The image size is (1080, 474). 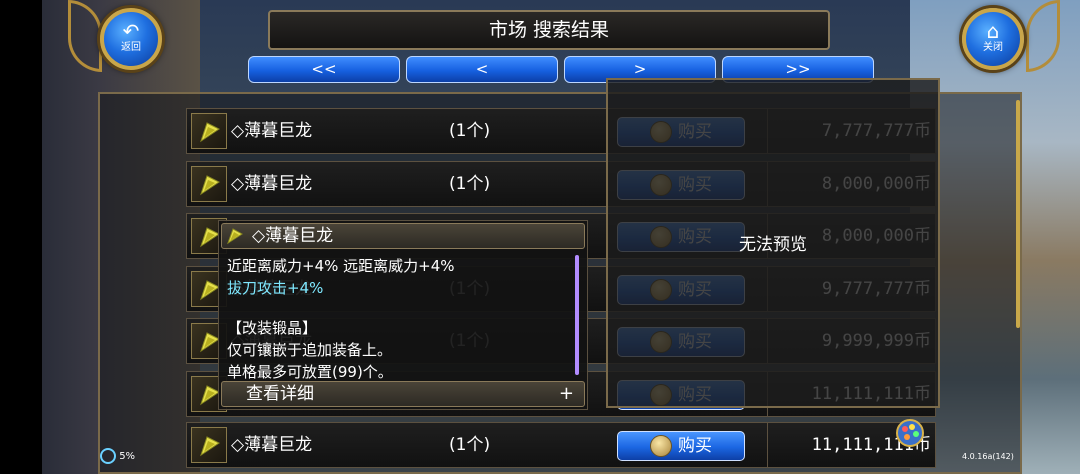 What do you see at coordinates (482, 69) in the screenshot?
I see `prev-page-button: <` at bounding box center [482, 69].